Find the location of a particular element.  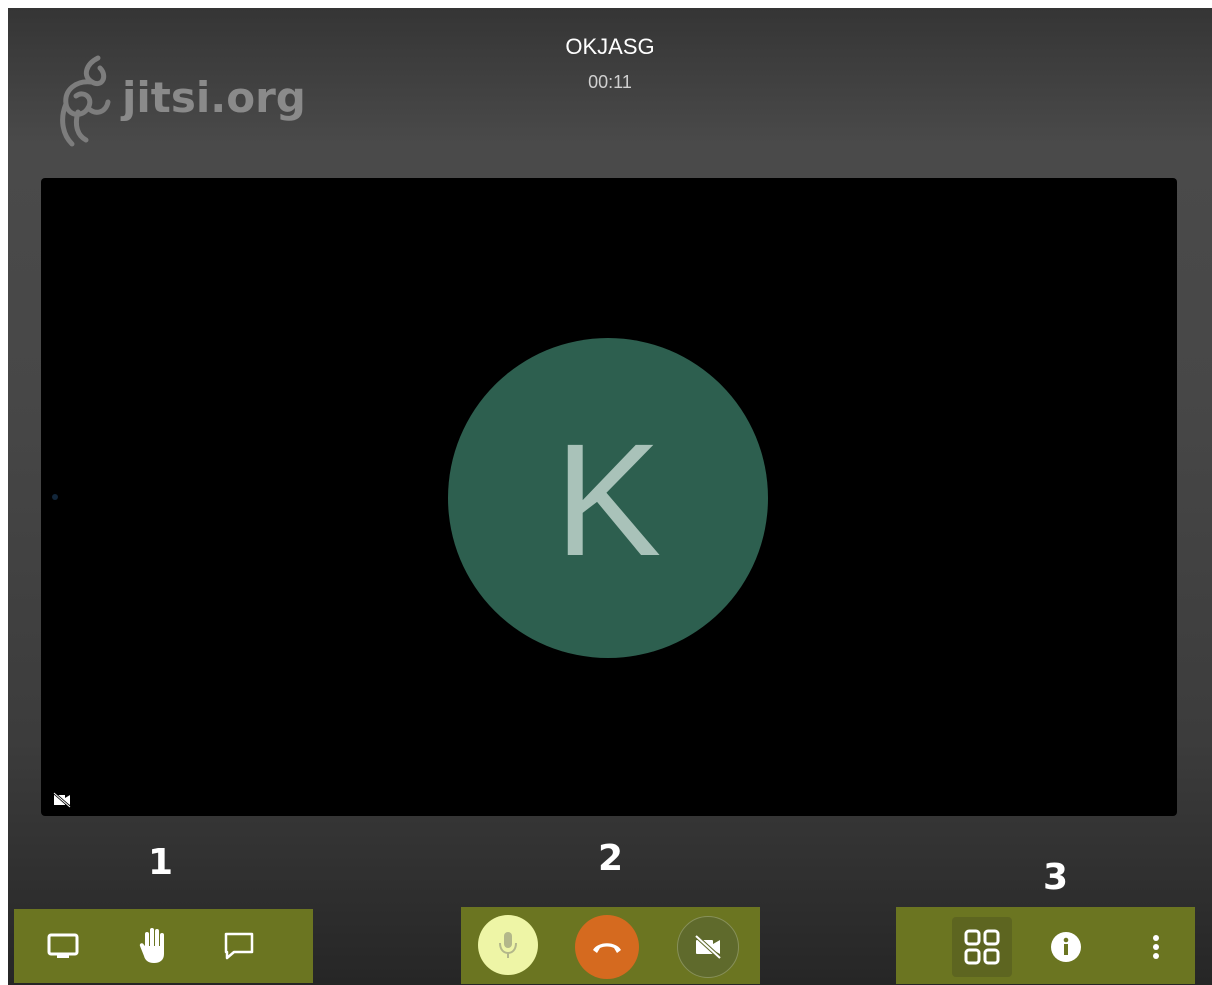

toolbar-right-group is located at coordinates (1045, 945).